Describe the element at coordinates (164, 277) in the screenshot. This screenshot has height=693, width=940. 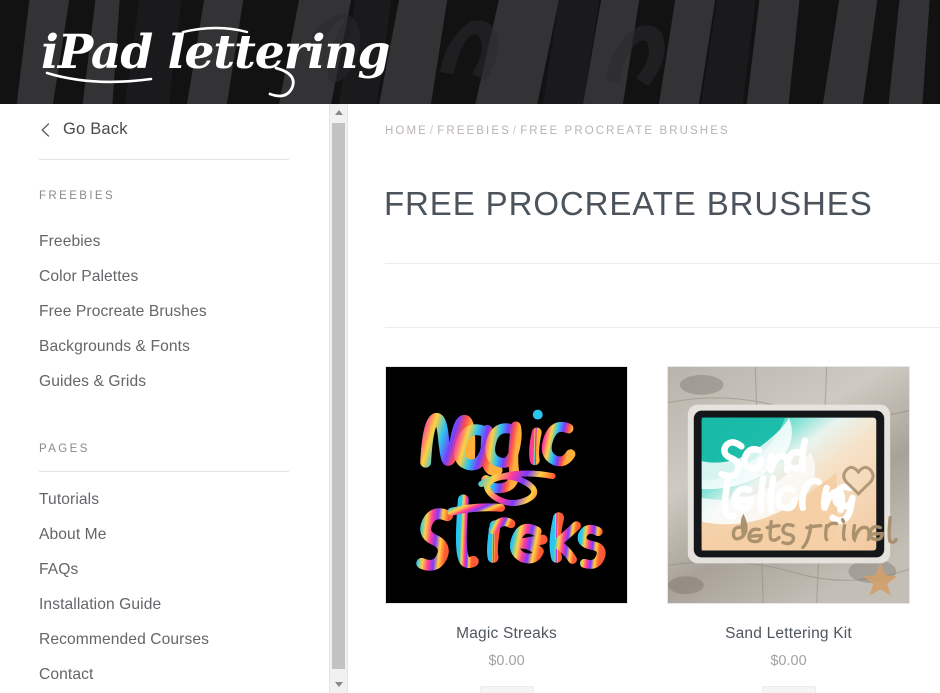
I see `sidebar-item-color-palettes: Color Palettes` at that location.